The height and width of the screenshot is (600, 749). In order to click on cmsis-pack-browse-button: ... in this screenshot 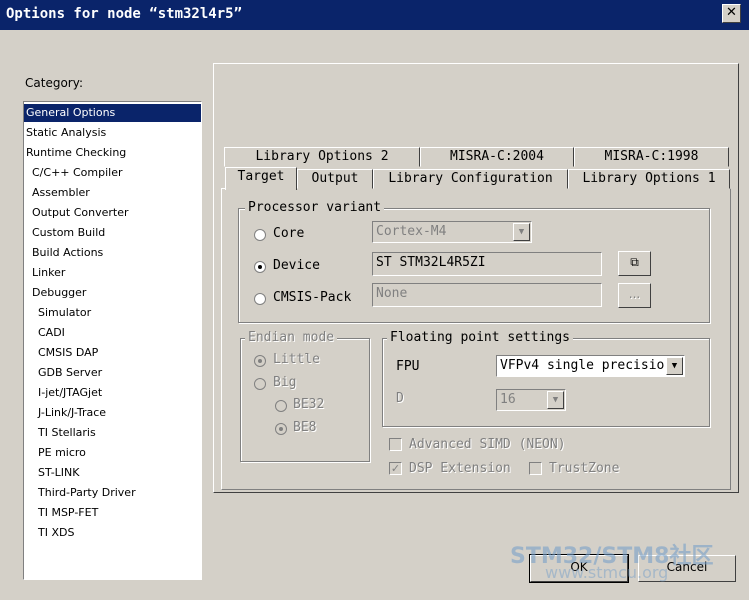, I will do `click(634, 295)`.